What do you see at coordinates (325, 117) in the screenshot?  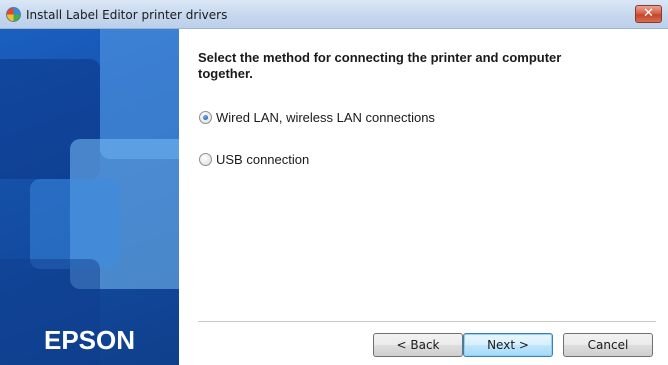 I see `option-label: Wired LAN, wireless LAN connections` at bounding box center [325, 117].